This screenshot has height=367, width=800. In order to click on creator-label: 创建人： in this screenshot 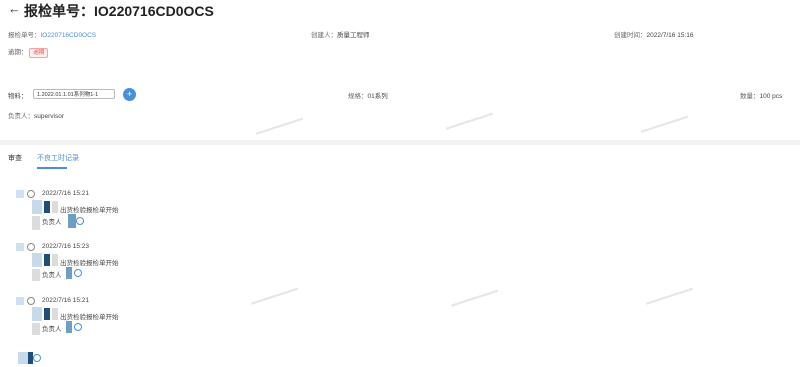, I will do `click(324, 35)`.